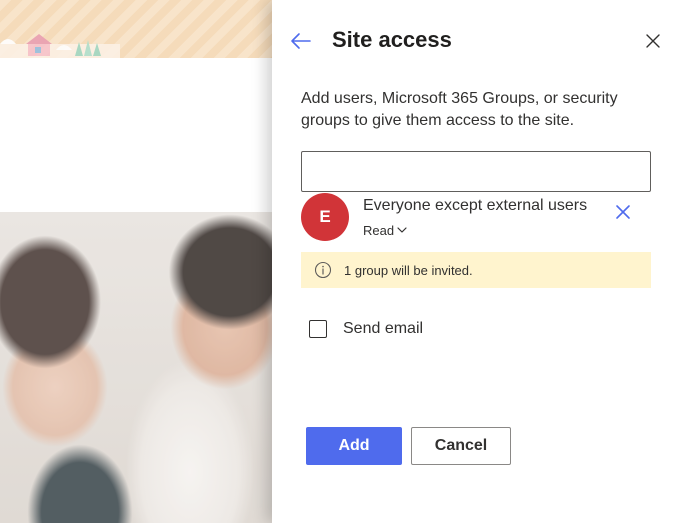 The width and height of the screenshot is (682, 523). I want to click on cancel-button: Cancel, so click(461, 446).